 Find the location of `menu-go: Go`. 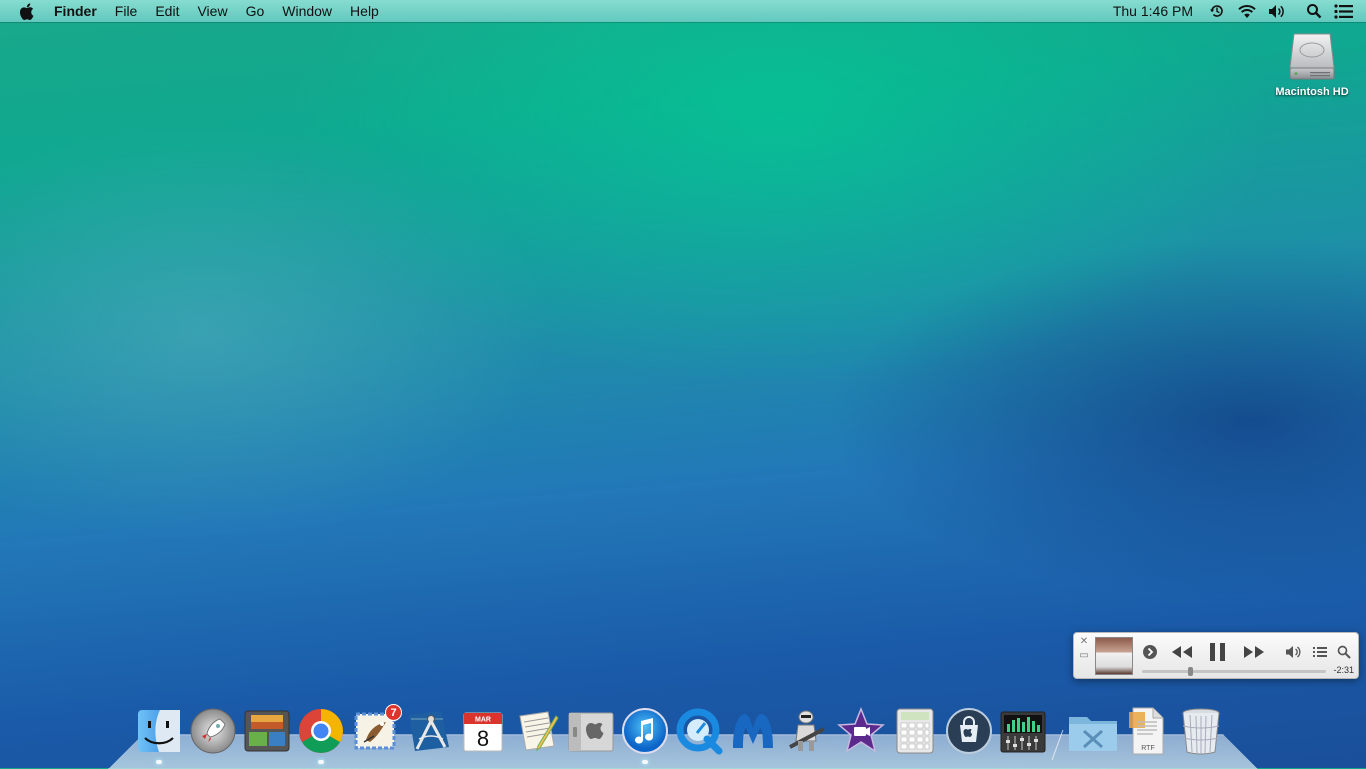

menu-go: Go is located at coordinates (255, 11).